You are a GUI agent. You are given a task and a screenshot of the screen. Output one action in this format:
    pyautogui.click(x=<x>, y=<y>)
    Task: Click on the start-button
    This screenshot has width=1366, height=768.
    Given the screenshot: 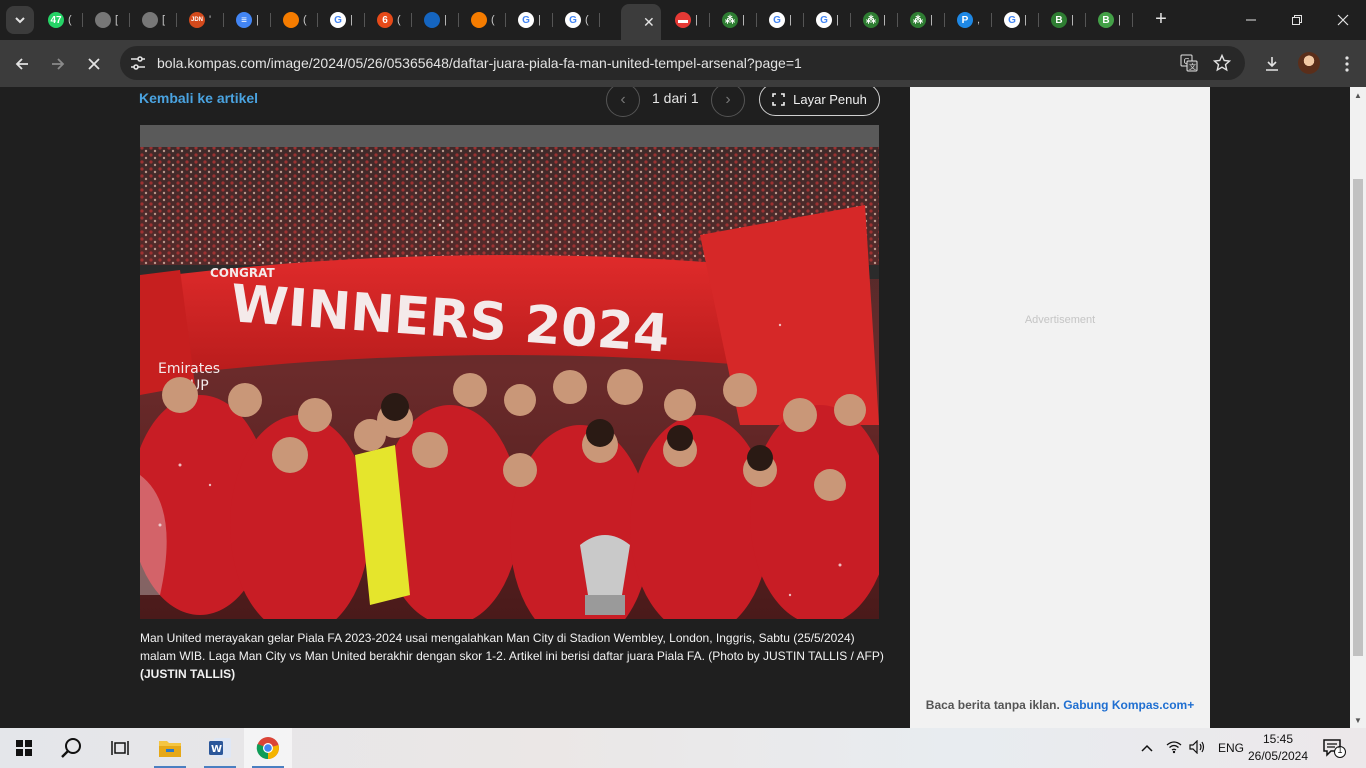 What is the action you would take?
    pyautogui.click(x=24, y=748)
    